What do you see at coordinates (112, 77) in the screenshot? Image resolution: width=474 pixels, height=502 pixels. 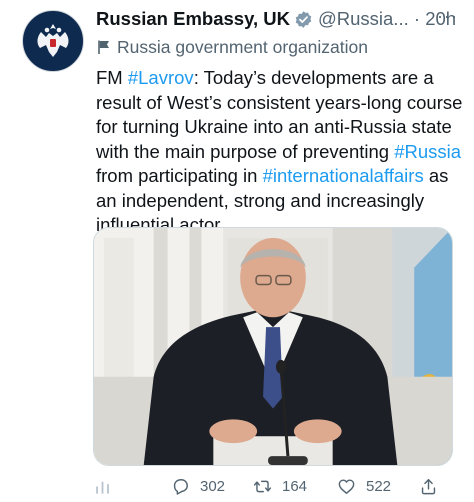 I see `tweet-text-segment: FM` at bounding box center [112, 77].